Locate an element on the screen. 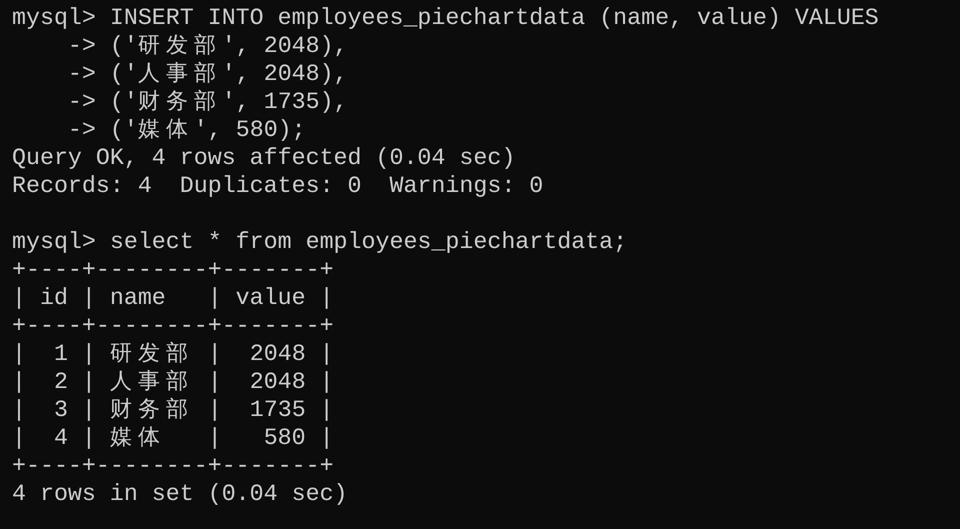 Image resolution: width=960 pixels, height=529 pixels. command-line: mysql> INSERT INTO employees_piechartdata (name, value) VALUES is located at coordinates (445, 18).